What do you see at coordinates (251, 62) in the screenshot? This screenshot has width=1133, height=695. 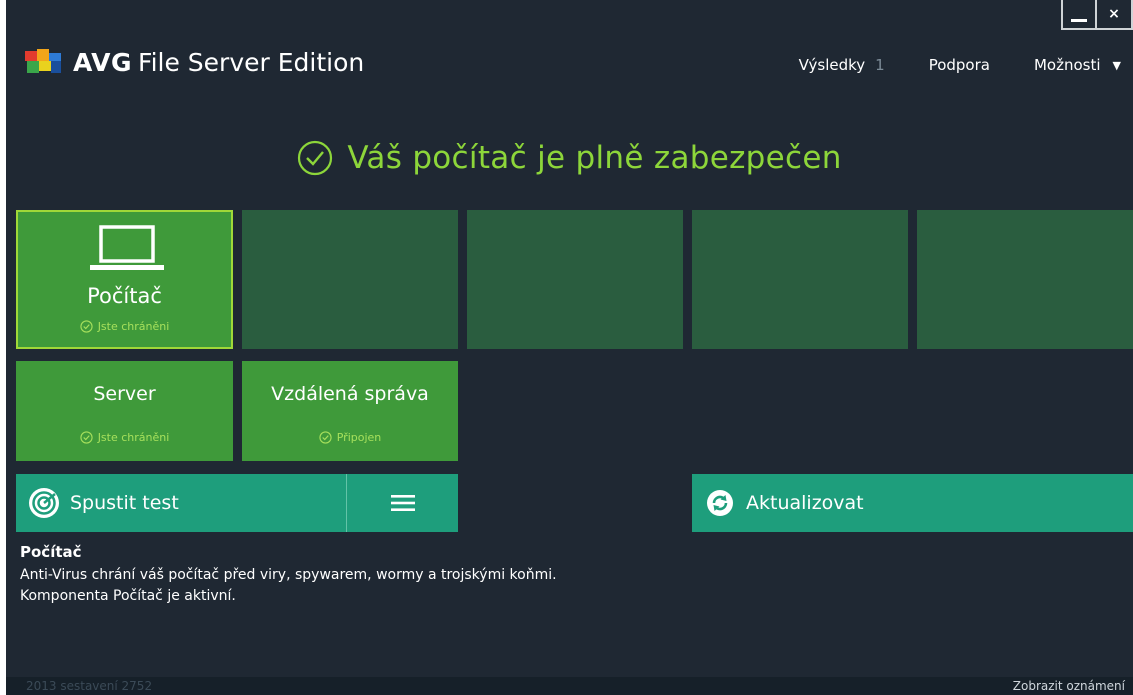 I see `product-name: File Server Edition` at bounding box center [251, 62].